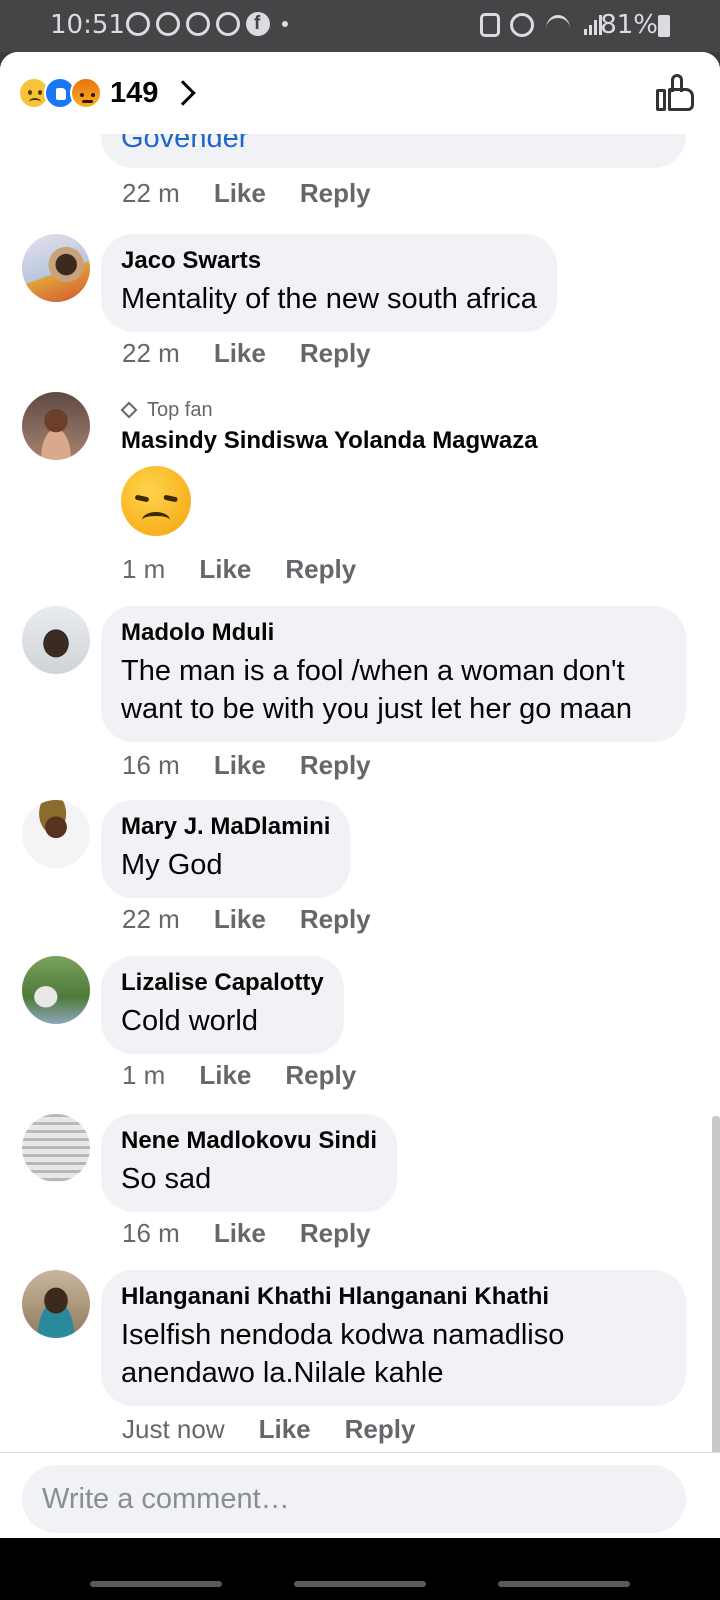 This screenshot has height=1600, width=720. Describe the element at coordinates (172, 865) in the screenshot. I see `comment-text: My God` at that location.